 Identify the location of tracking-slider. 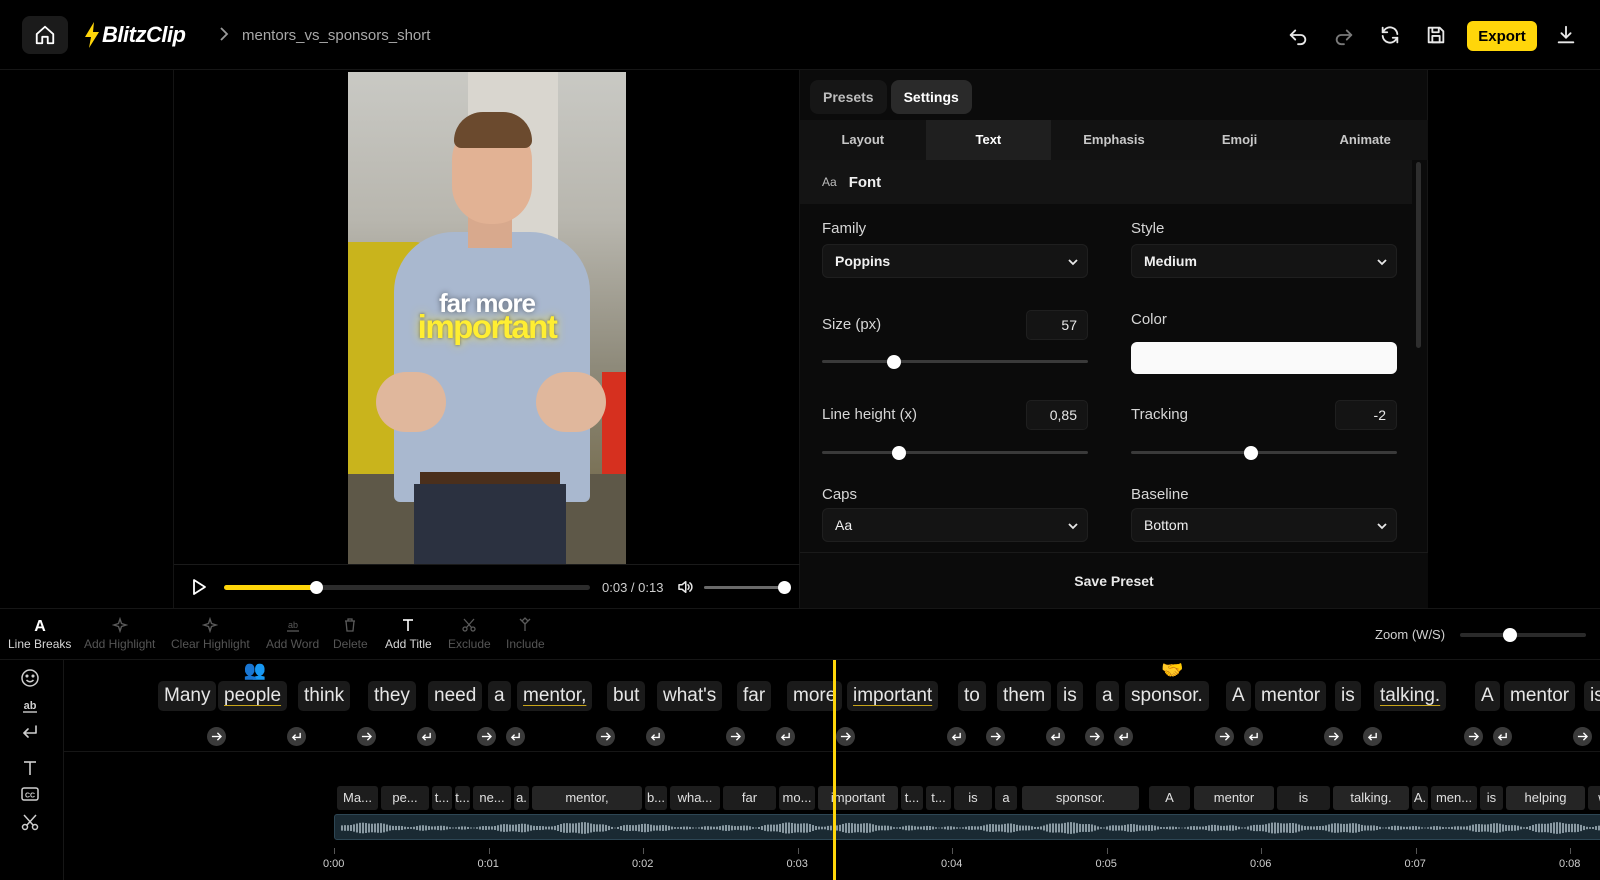
(1264, 453).